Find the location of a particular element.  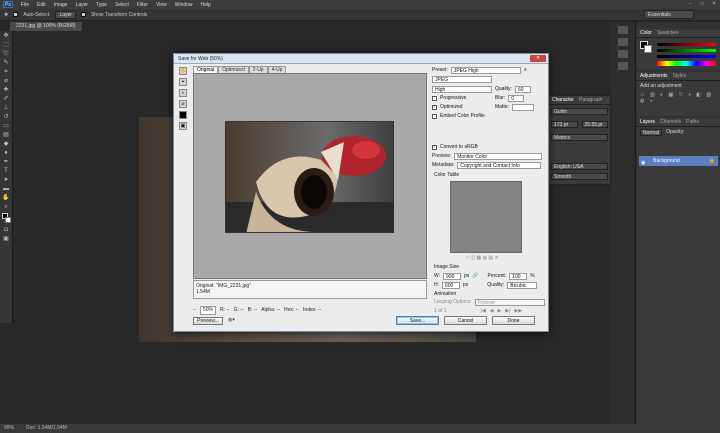

path-select-icon: ➤ is located at coordinates (6, 180).